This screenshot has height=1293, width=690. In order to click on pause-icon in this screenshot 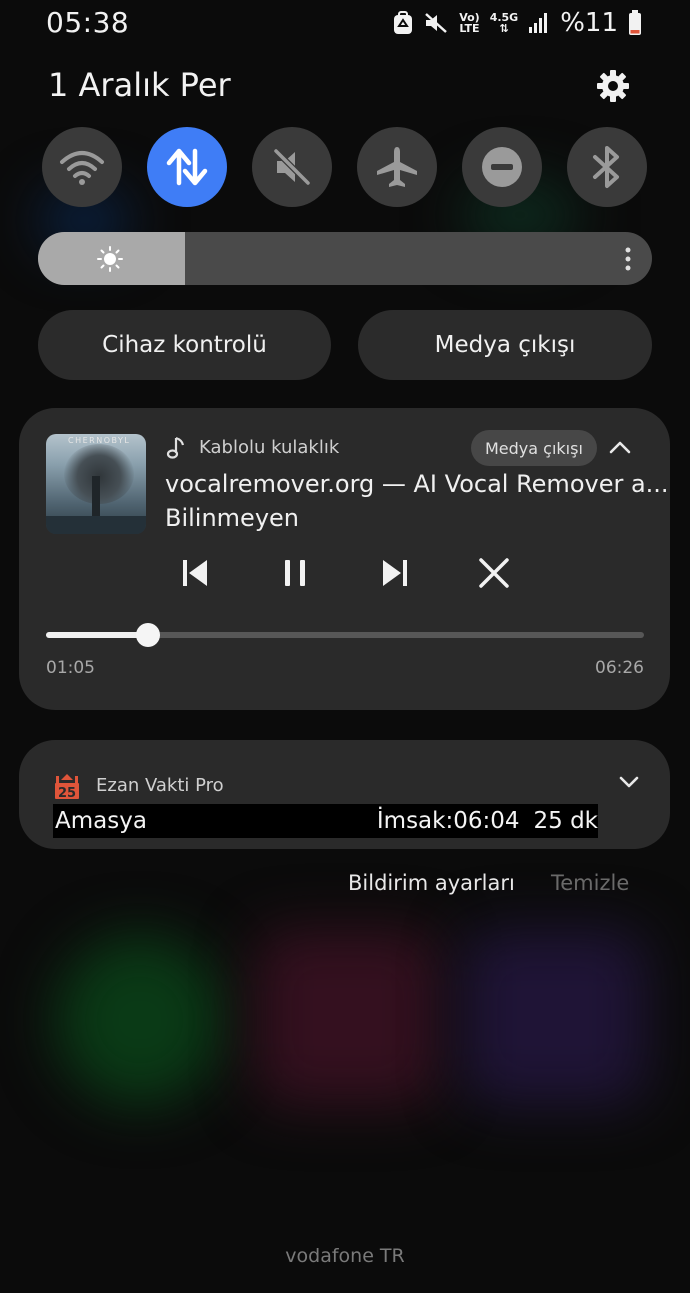, I will do `click(295, 573)`.